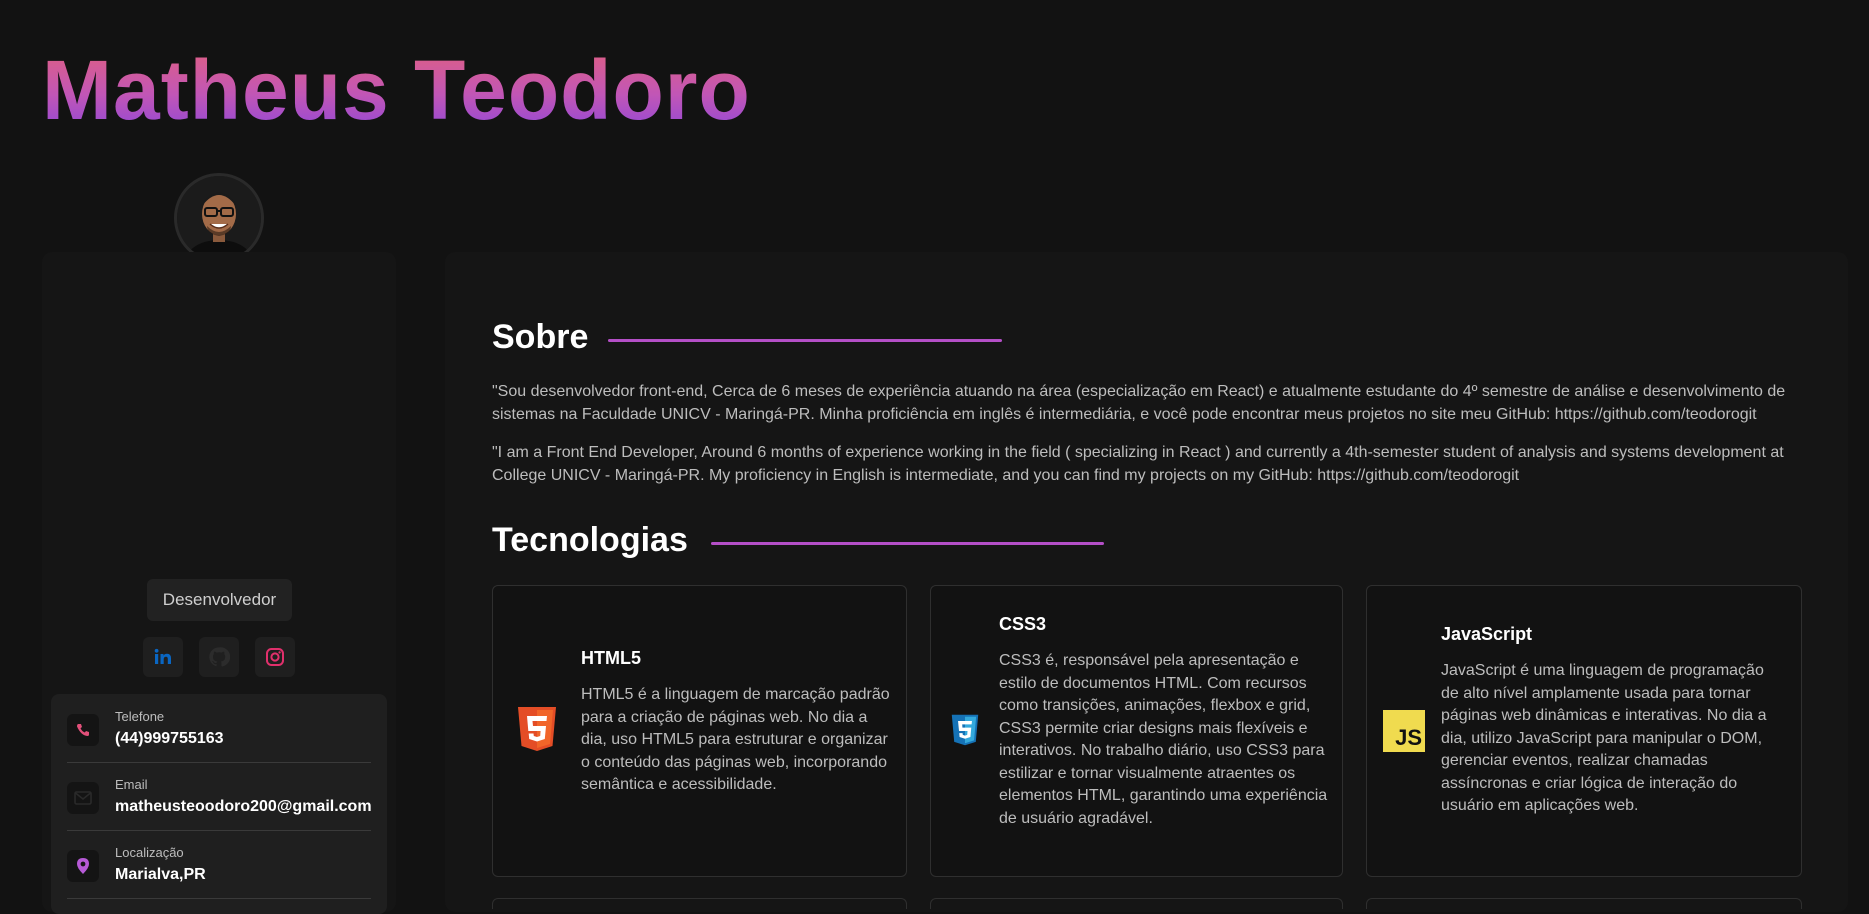  Describe the element at coordinates (590, 540) in the screenshot. I see `tech-title: Tecnologias` at that location.